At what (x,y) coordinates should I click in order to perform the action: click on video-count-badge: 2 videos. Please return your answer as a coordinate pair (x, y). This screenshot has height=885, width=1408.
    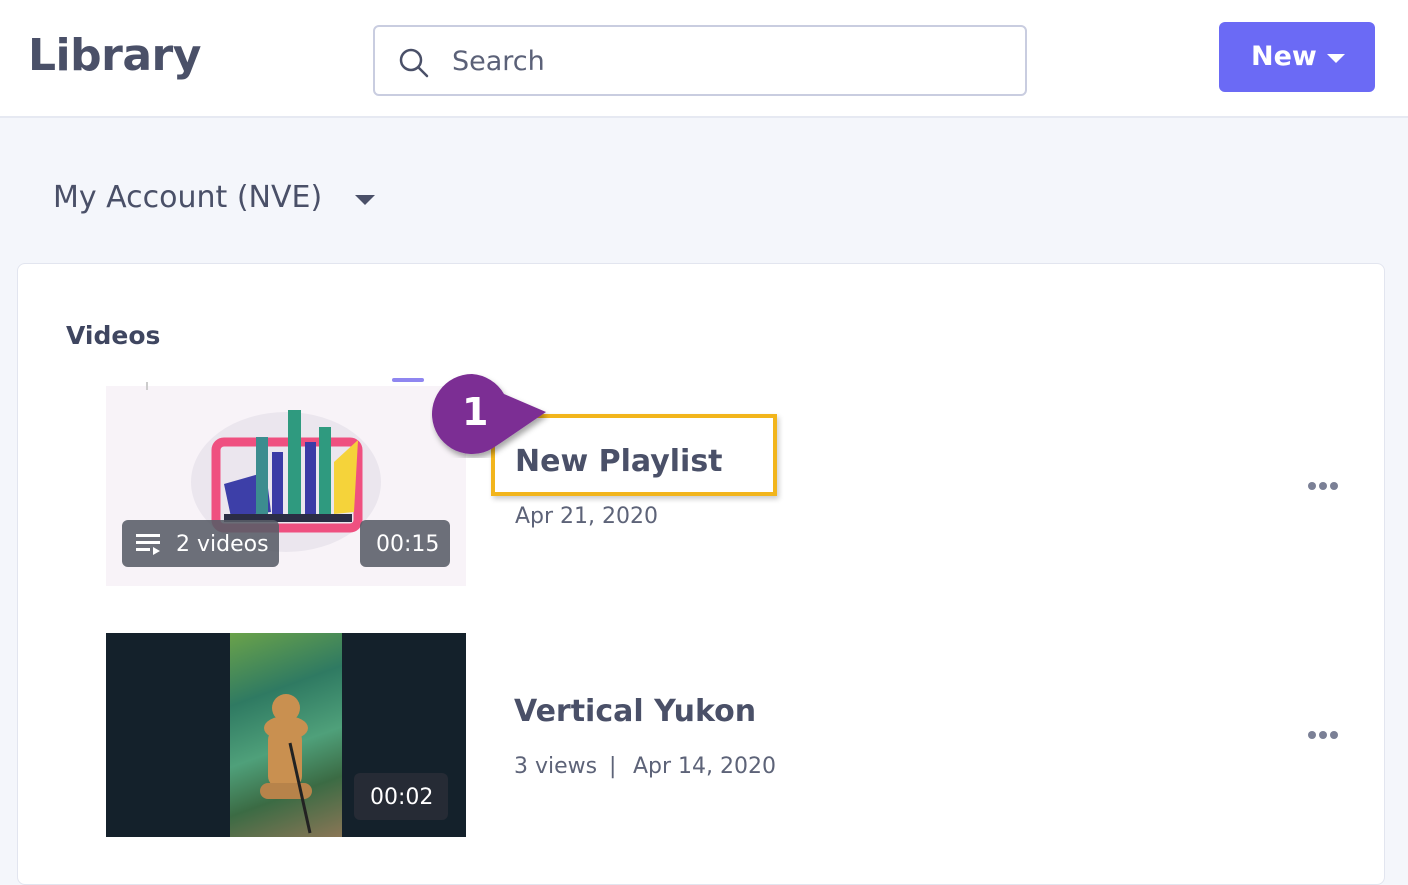
    Looking at the image, I should click on (200, 543).